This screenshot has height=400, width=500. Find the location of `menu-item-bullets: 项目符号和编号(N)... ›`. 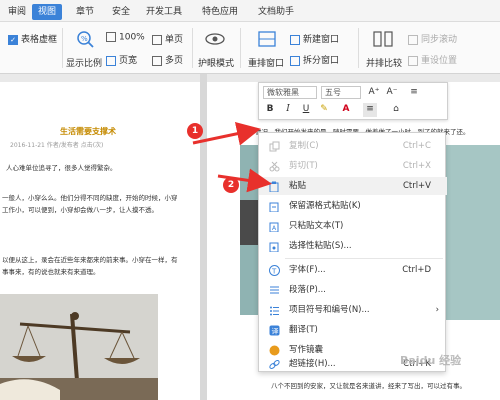

menu-item-bullets: 项目符号和编号(N)... › is located at coordinates (353, 310).